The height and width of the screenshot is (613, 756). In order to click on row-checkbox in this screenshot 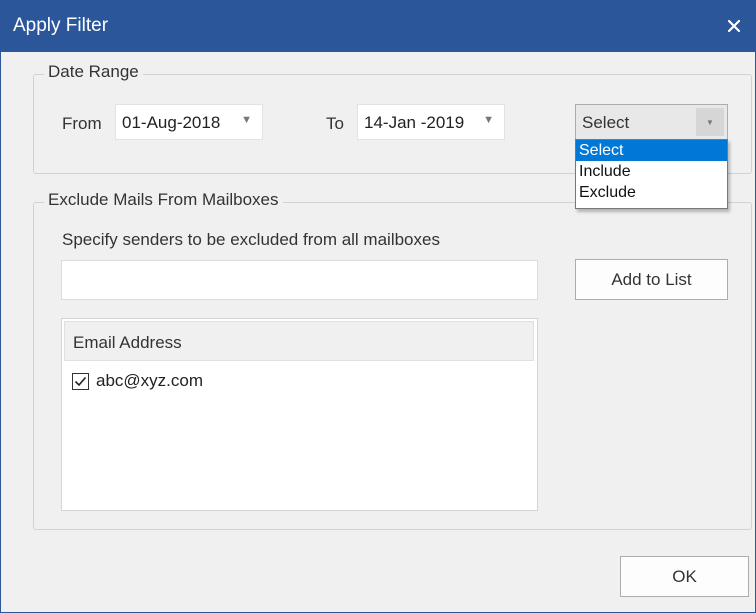, I will do `click(80, 381)`.